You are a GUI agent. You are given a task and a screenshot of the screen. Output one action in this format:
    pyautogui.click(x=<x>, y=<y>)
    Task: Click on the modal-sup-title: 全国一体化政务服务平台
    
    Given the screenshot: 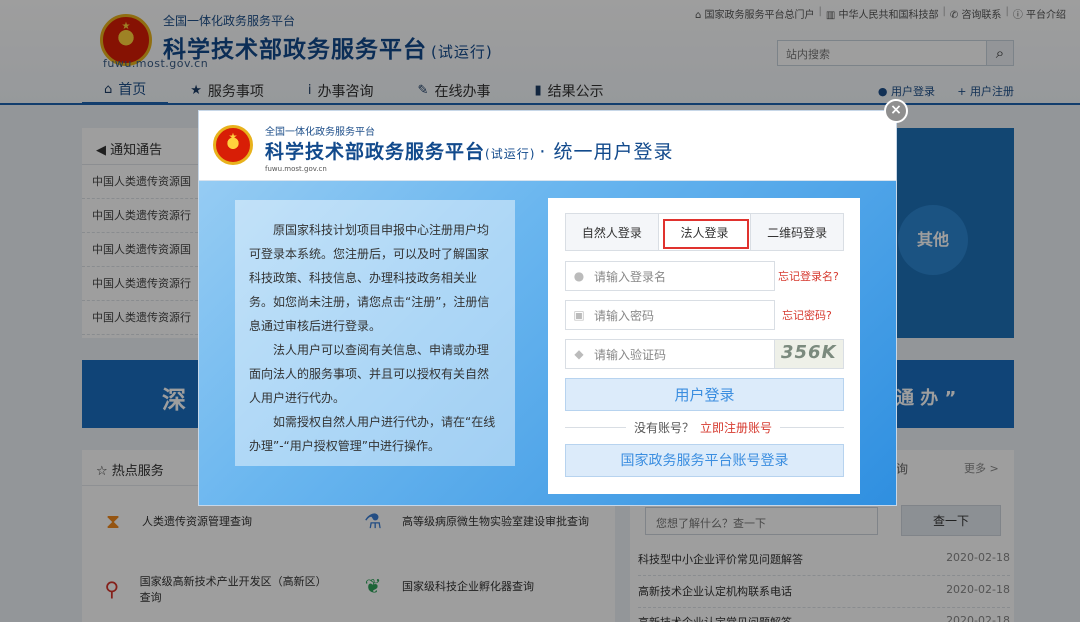 What is the action you would take?
    pyautogui.click(x=320, y=132)
    